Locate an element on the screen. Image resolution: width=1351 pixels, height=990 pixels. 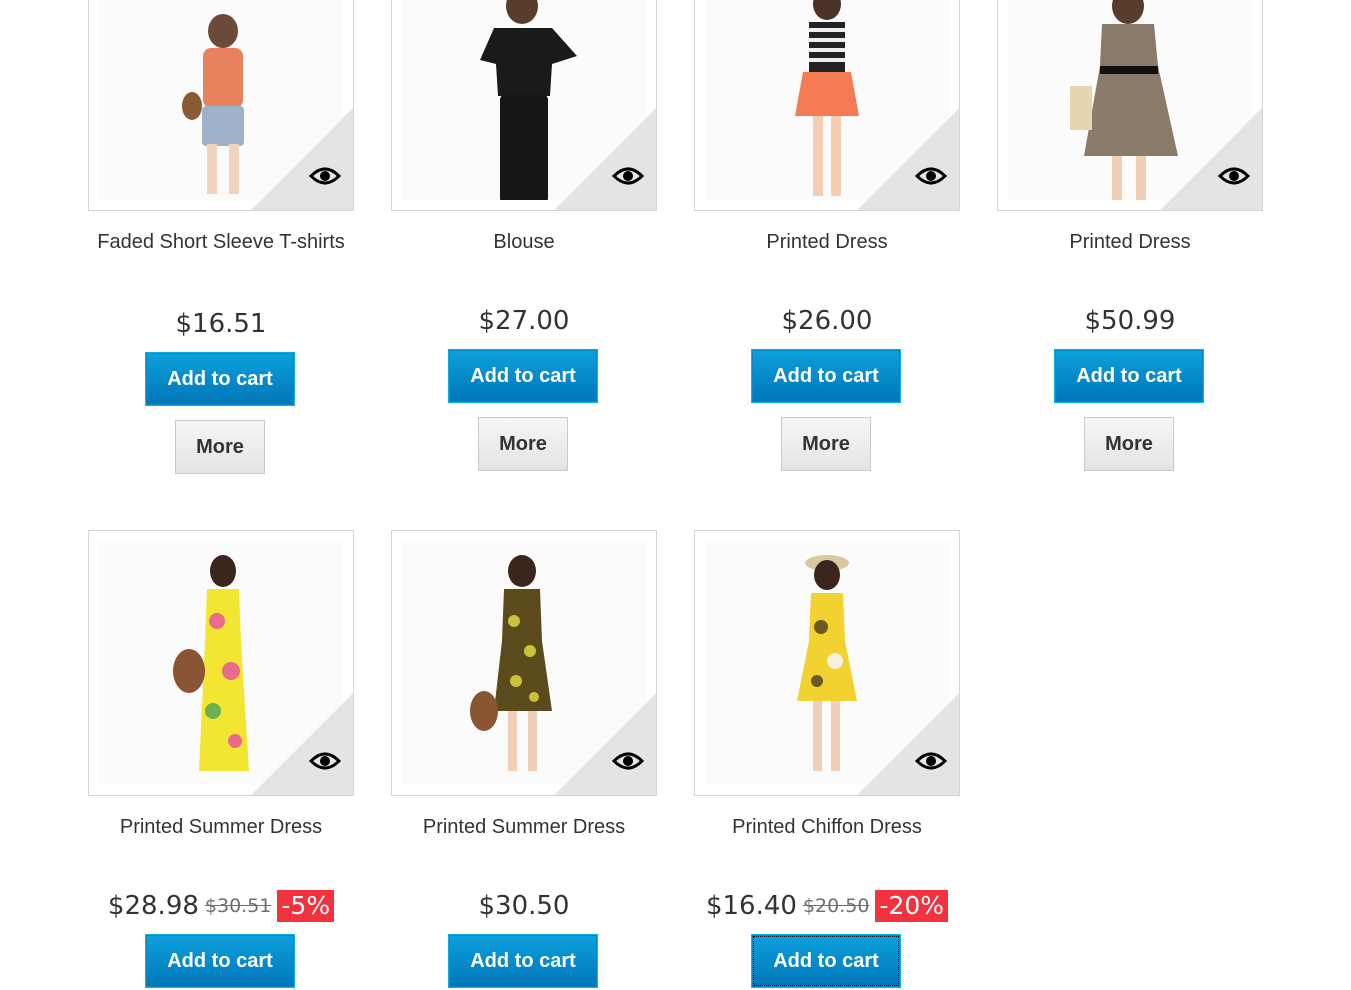
price-row: $30.50 is located at coordinates (524, 906).